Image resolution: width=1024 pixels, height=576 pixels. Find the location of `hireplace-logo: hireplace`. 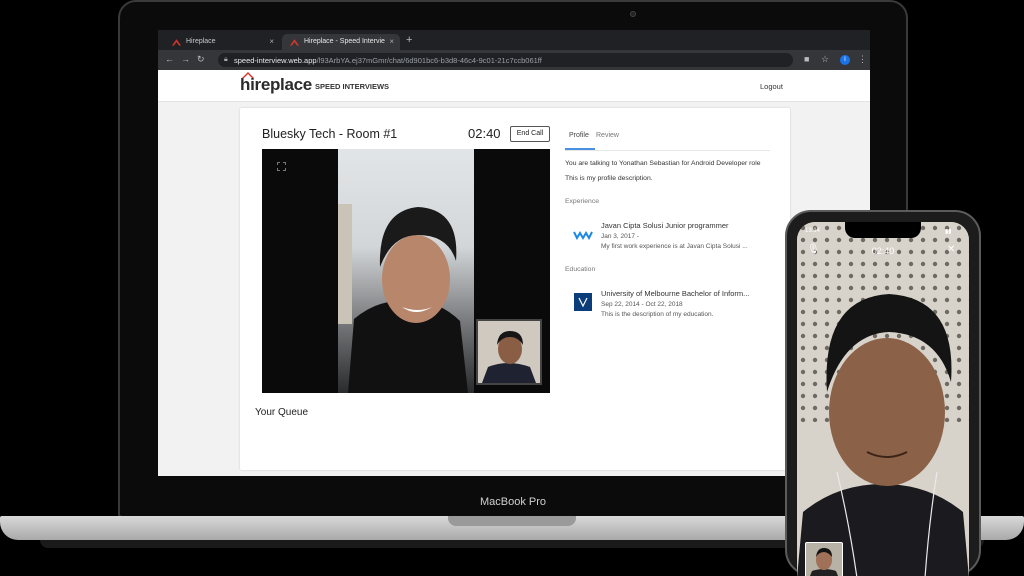

hireplace-logo: hireplace is located at coordinates (276, 83).